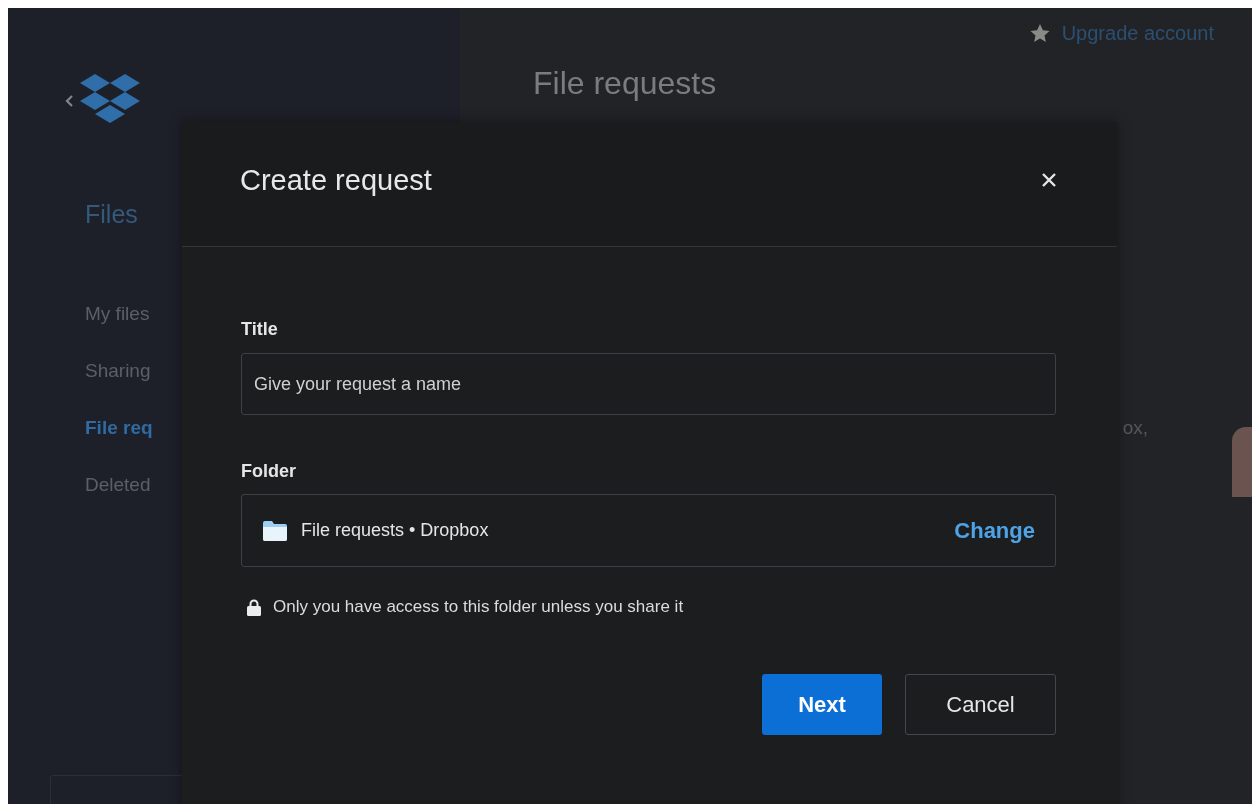  Describe the element at coordinates (395, 530) in the screenshot. I see `folder-name: File requests • Dropbox` at that location.